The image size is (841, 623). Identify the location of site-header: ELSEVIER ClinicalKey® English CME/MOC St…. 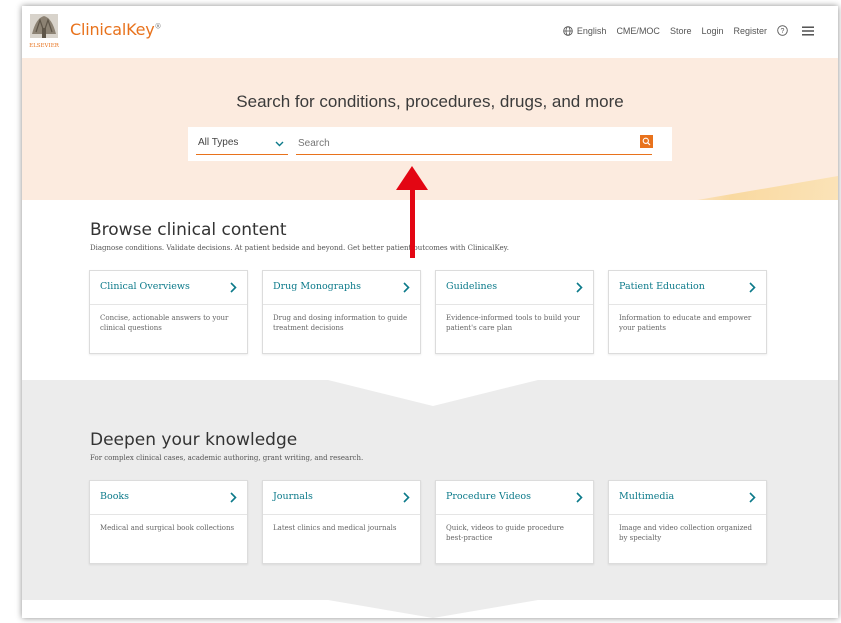
(430, 32).